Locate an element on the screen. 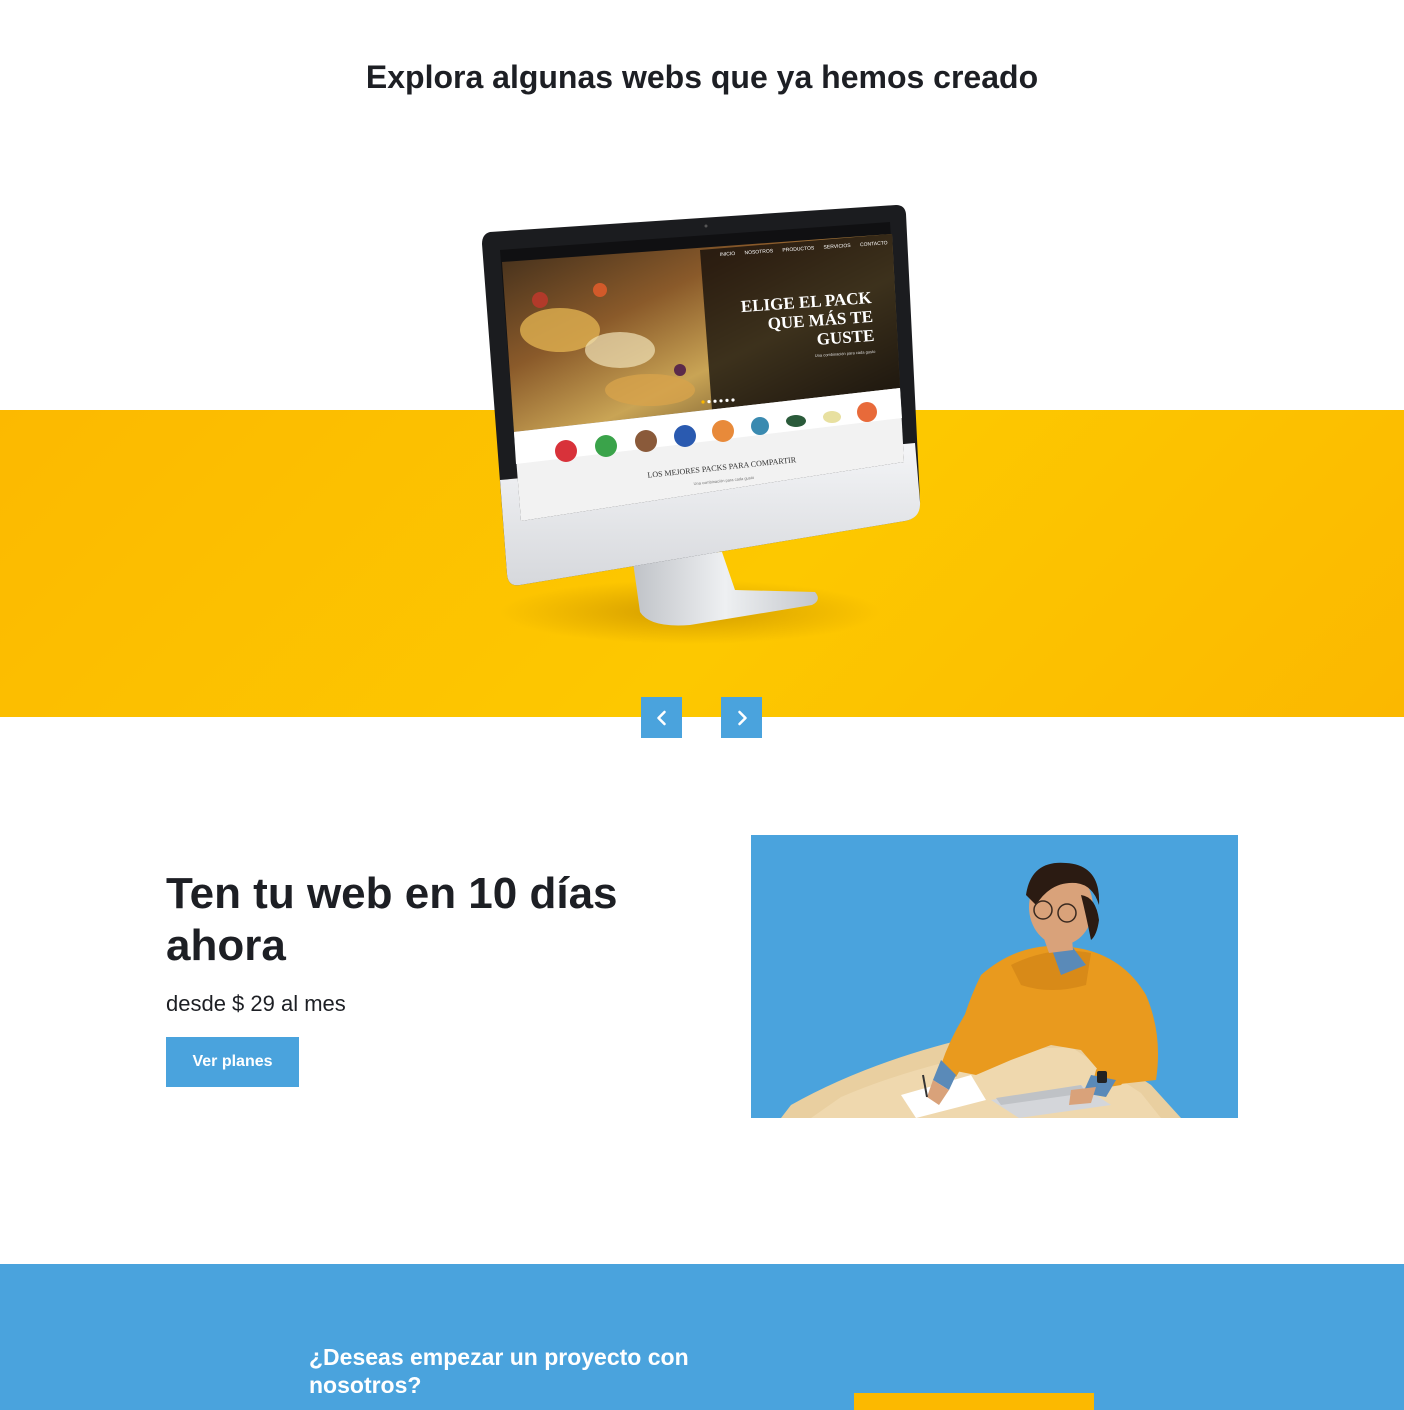  chevron-left-icon is located at coordinates (661, 717).